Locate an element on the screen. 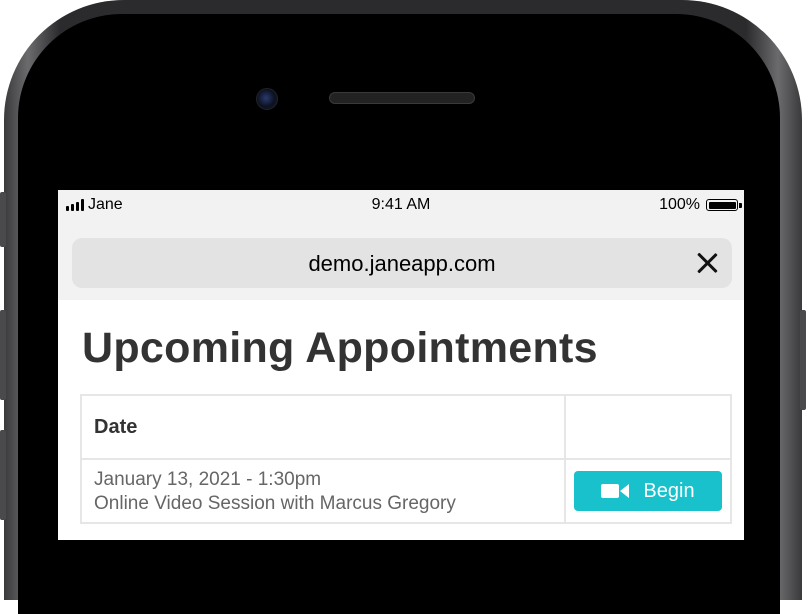 The height and width of the screenshot is (614, 810). status-right: 100% is located at coordinates (700, 205).